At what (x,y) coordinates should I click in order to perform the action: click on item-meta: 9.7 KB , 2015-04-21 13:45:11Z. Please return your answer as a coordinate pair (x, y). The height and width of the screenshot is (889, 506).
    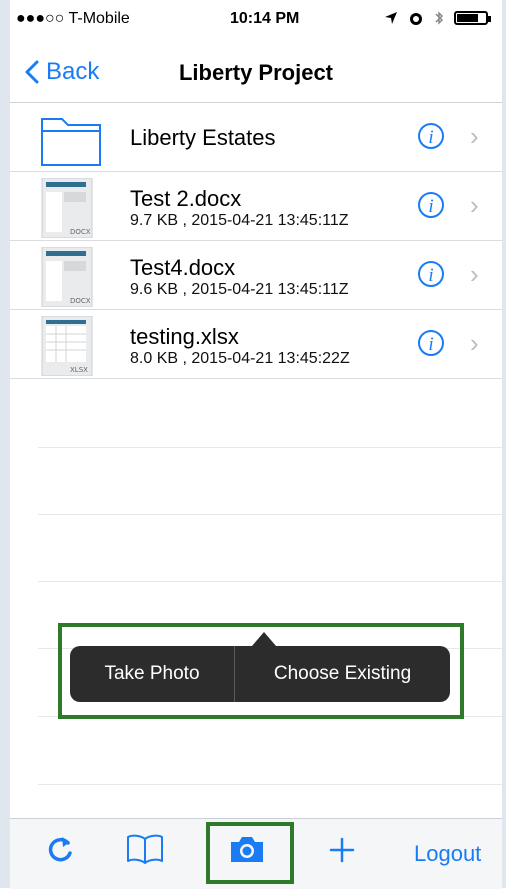
    Looking at the image, I should click on (239, 220).